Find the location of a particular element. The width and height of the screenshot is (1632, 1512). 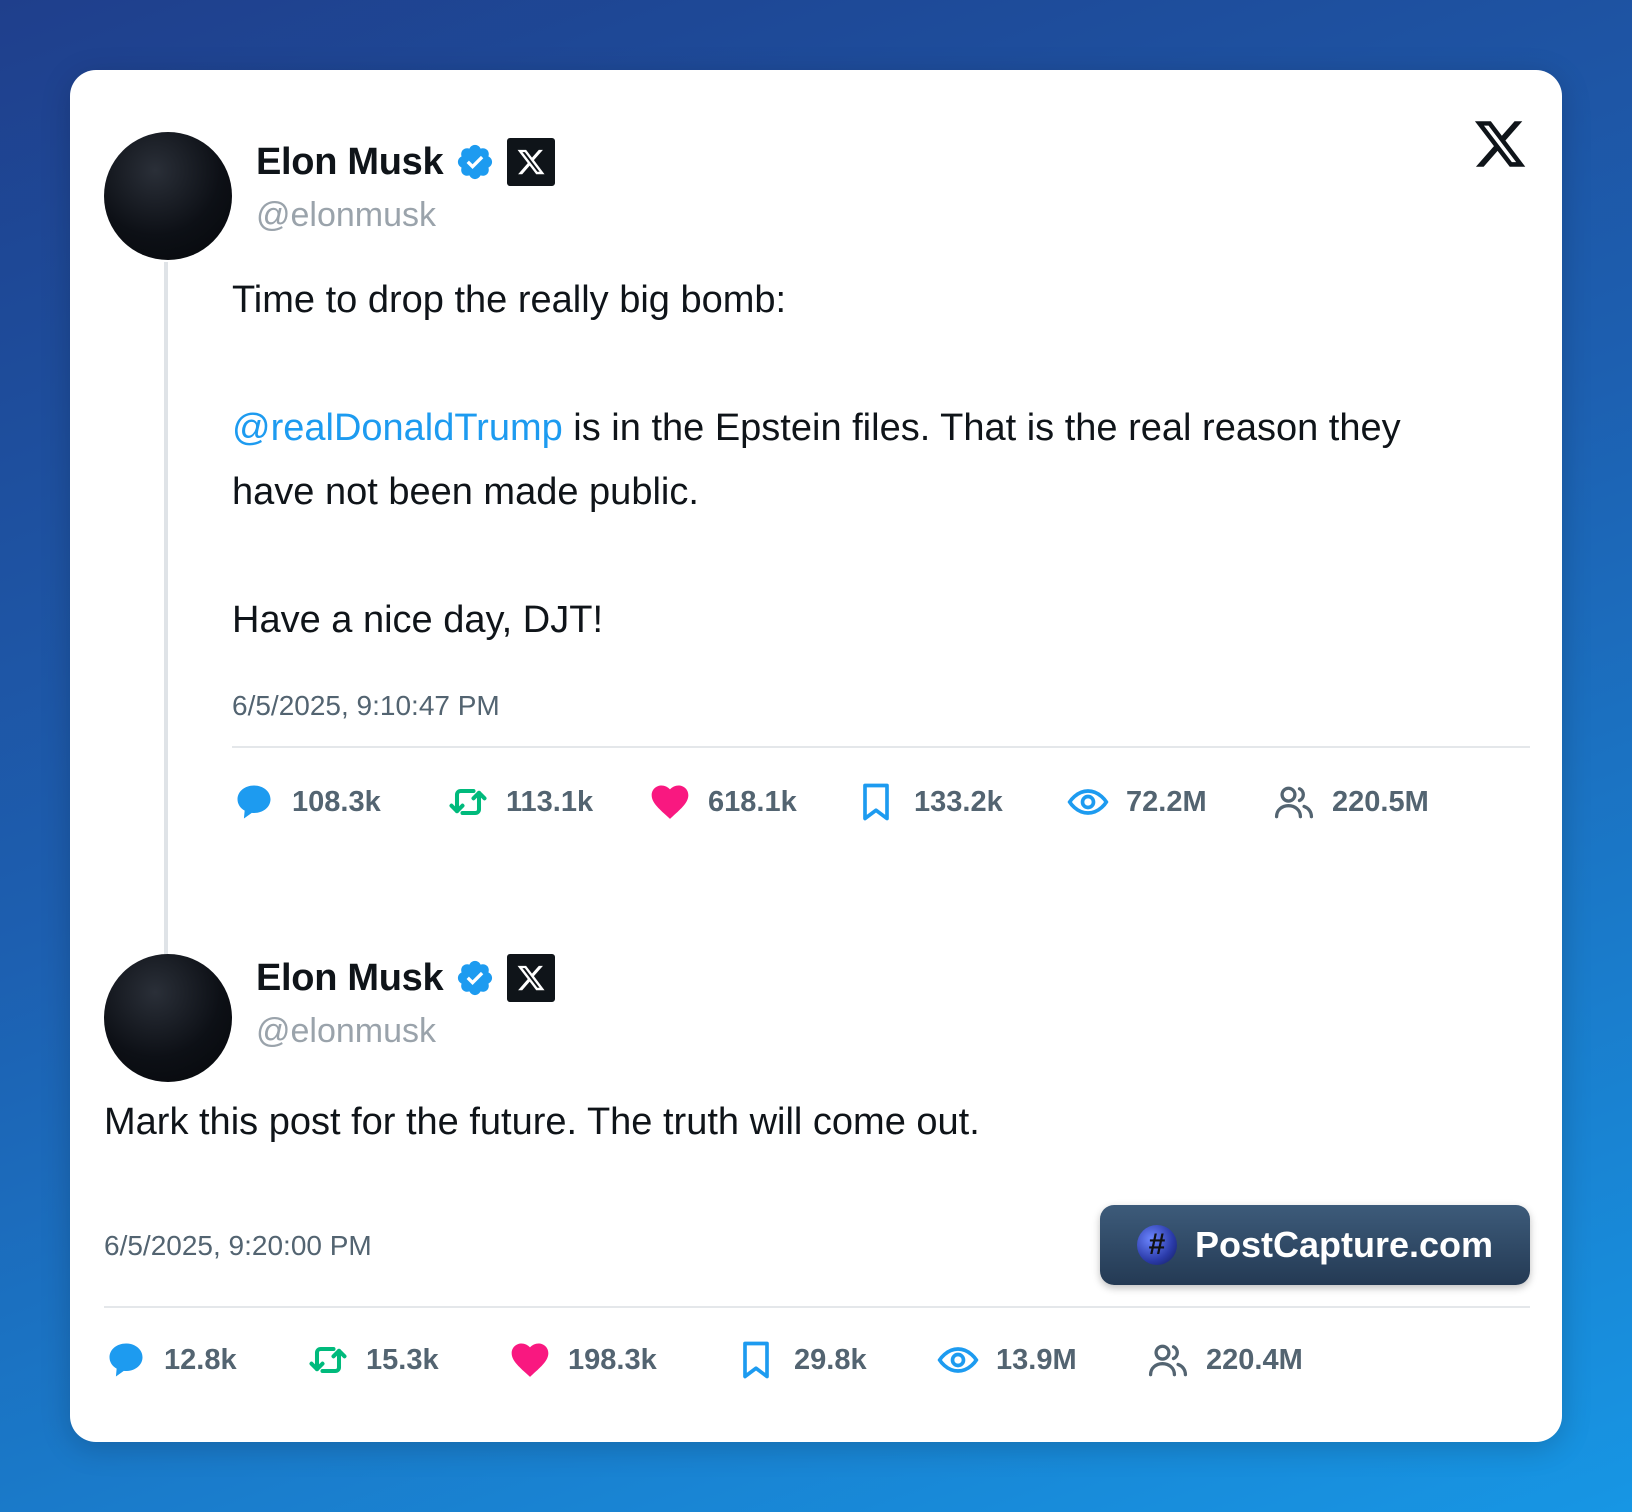

thread-connector-line is located at coordinates (166, 626).